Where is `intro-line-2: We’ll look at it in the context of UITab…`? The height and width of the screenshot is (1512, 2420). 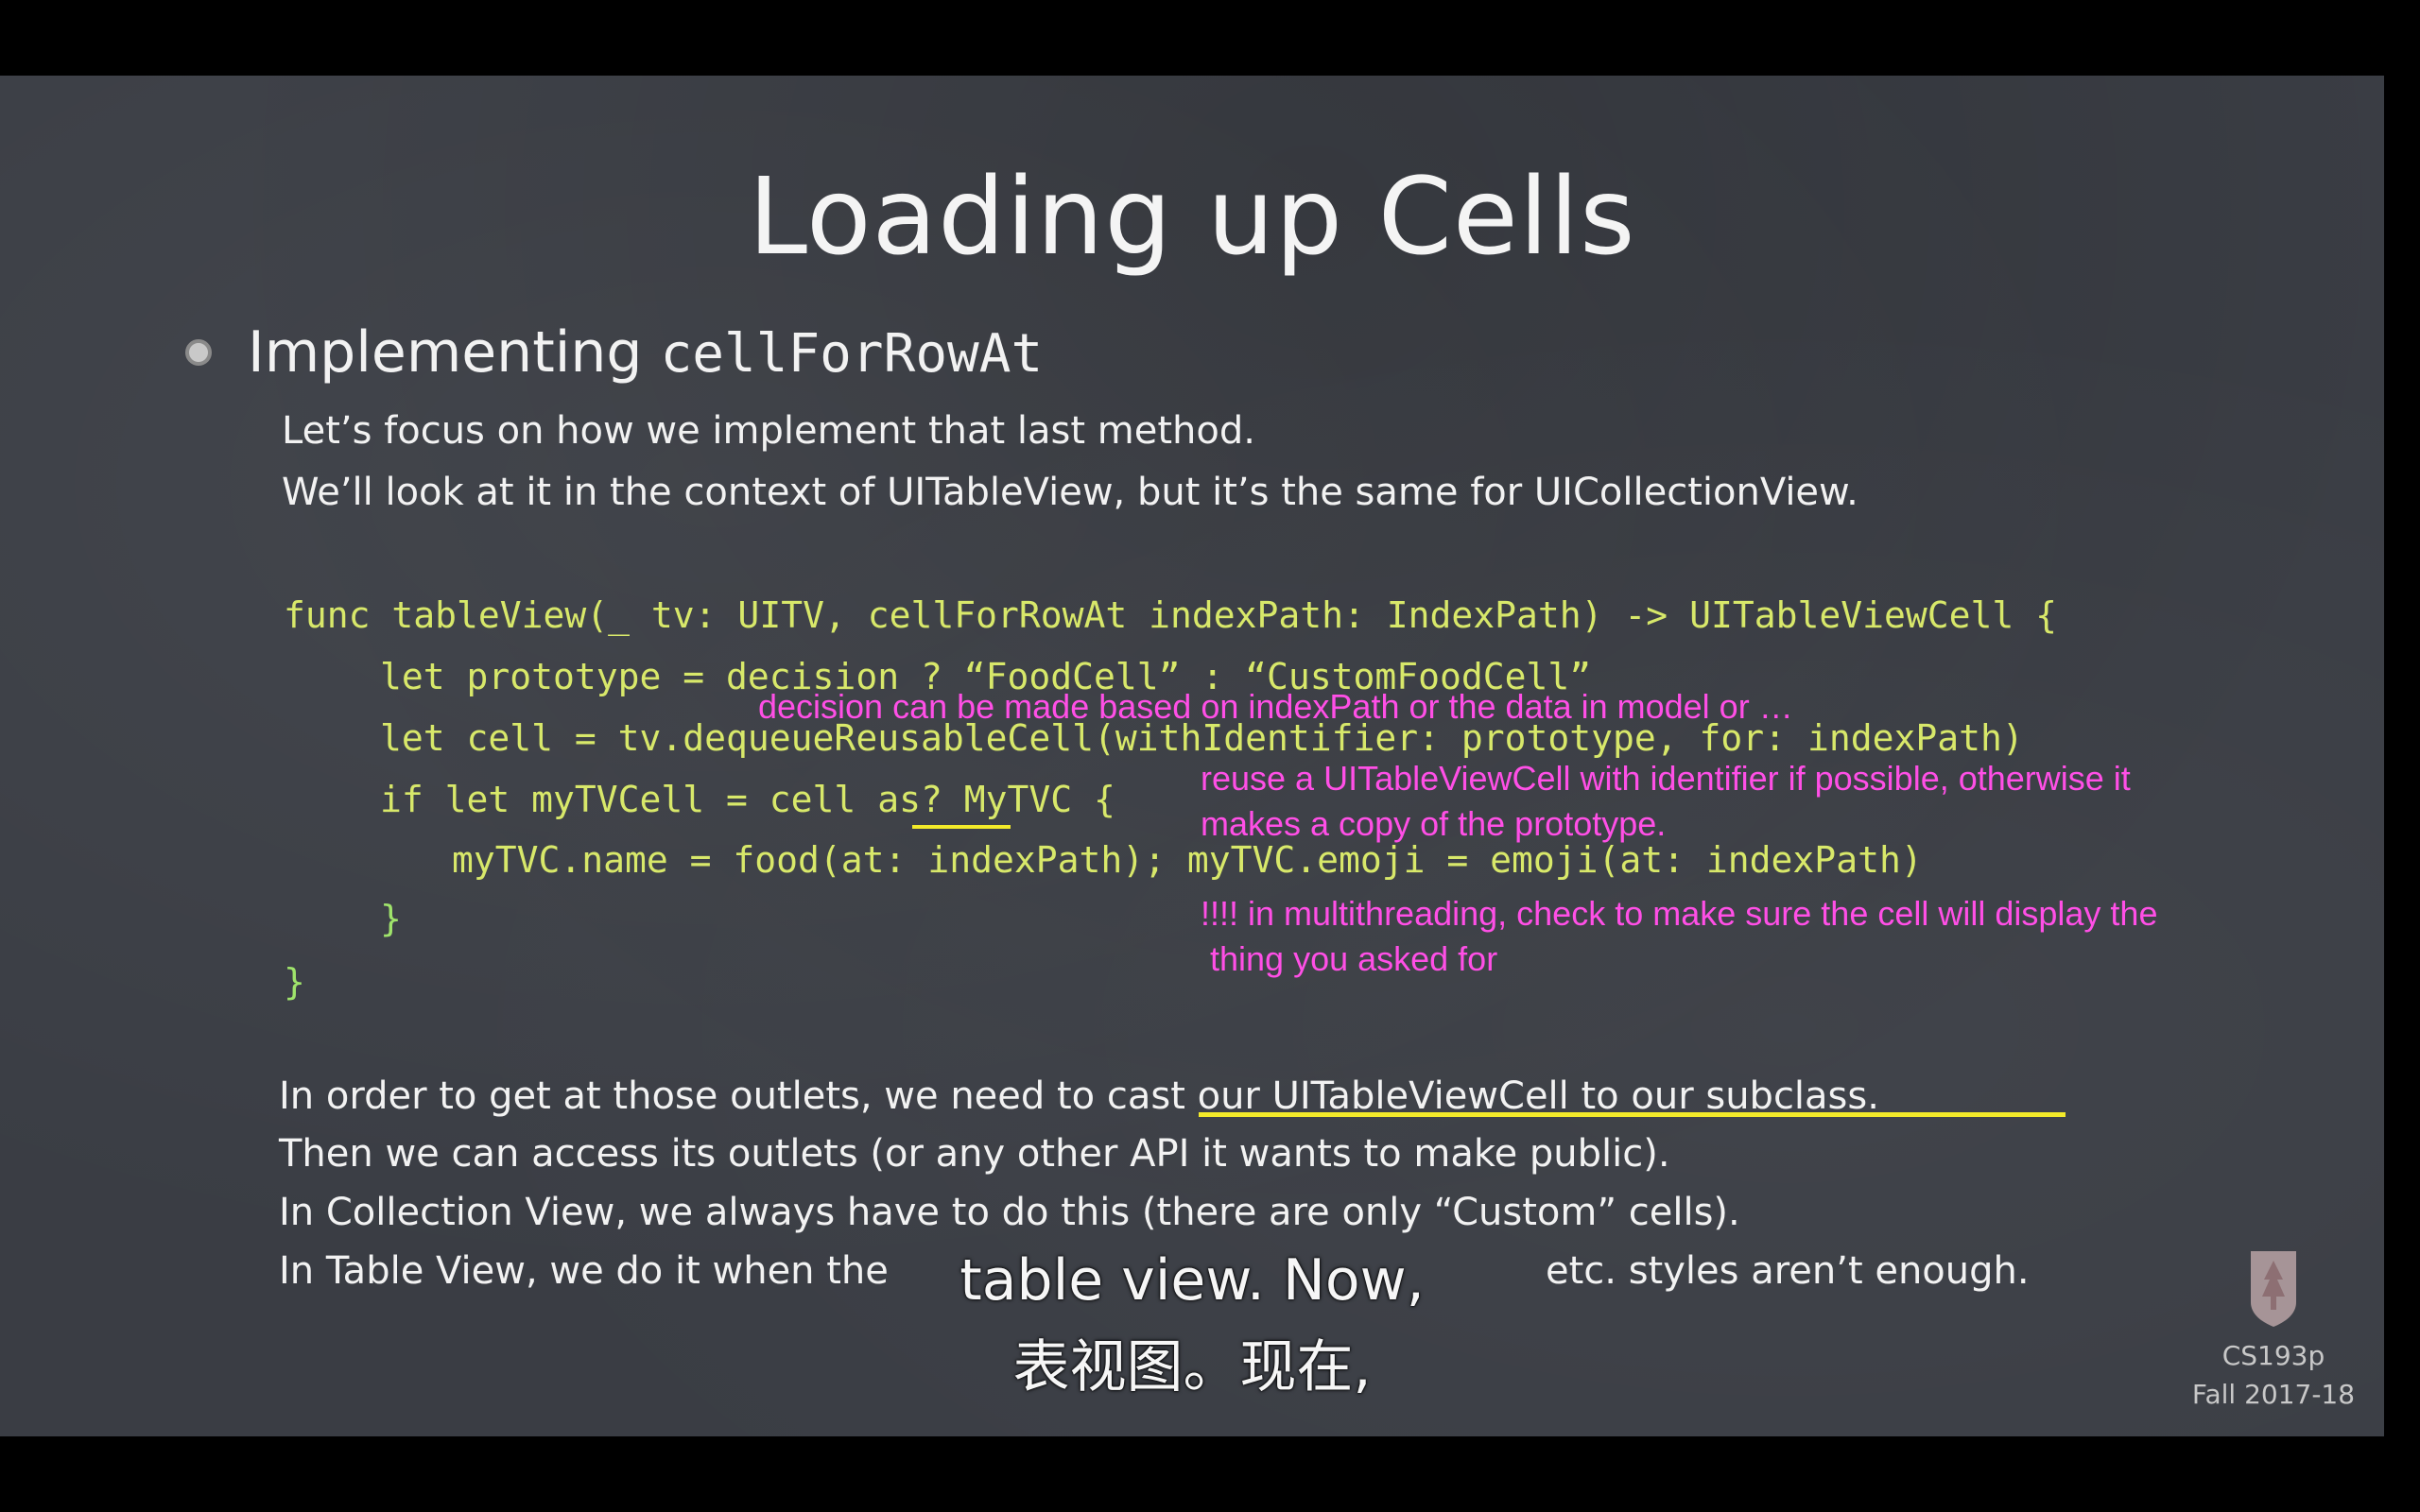
intro-line-2: We’ll look at it in the context of UITab… is located at coordinates (1070, 492).